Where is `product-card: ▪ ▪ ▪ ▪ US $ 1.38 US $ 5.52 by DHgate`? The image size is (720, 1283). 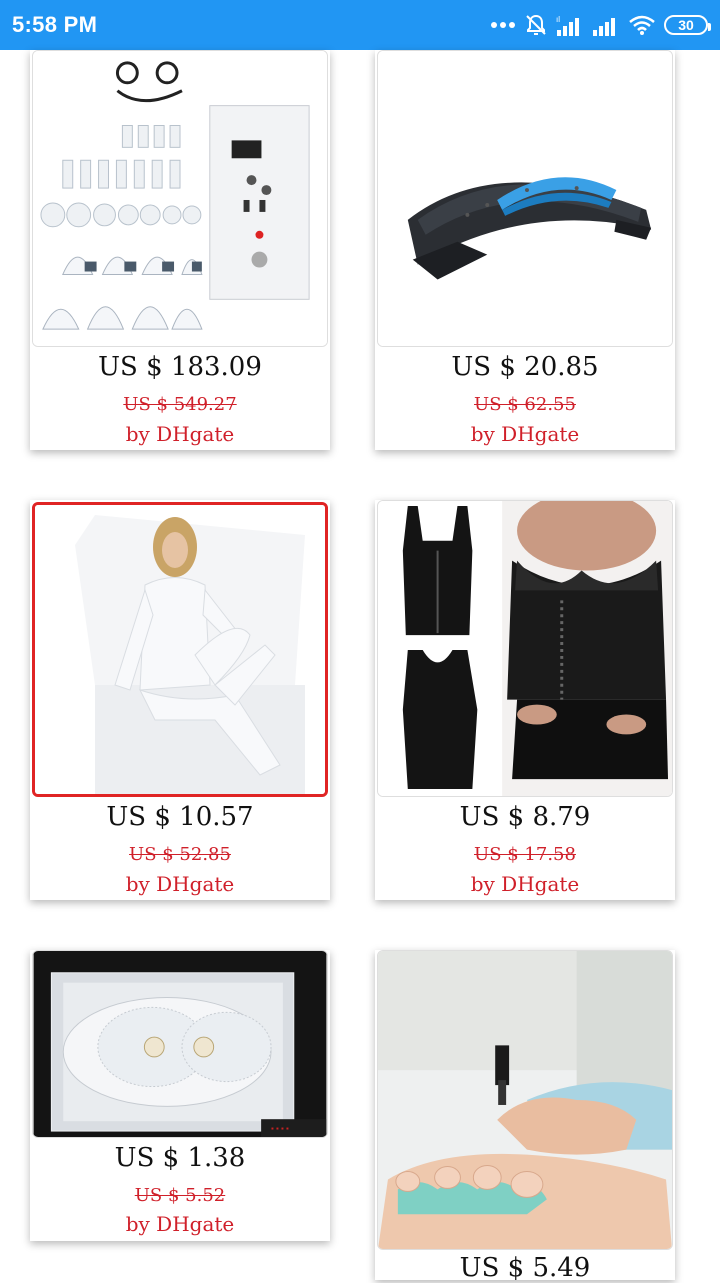 product-card: ▪ ▪ ▪ ▪ US $ 1.38 US $ 5.52 by DHgate is located at coordinates (180, 1095).